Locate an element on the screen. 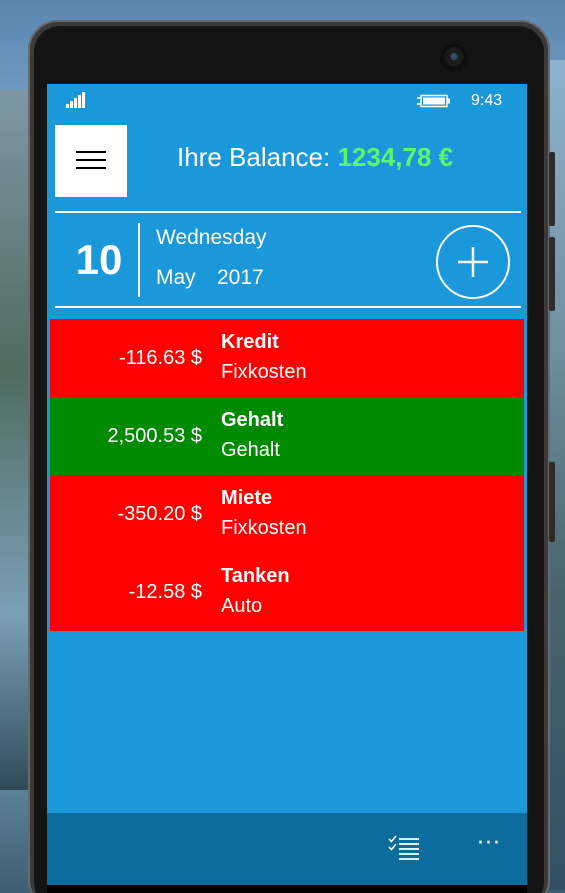 This screenshot has height=893, width=565. date-month: May is located at coordinates (176, 278).